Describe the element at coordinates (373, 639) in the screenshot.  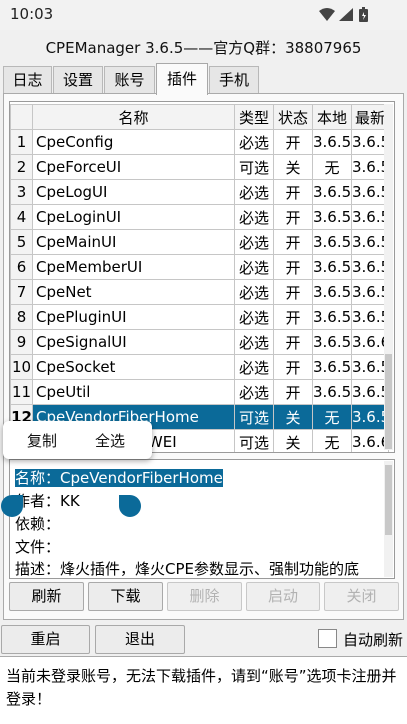
I see `auto-refresh-label: 自动刷新` at that location.